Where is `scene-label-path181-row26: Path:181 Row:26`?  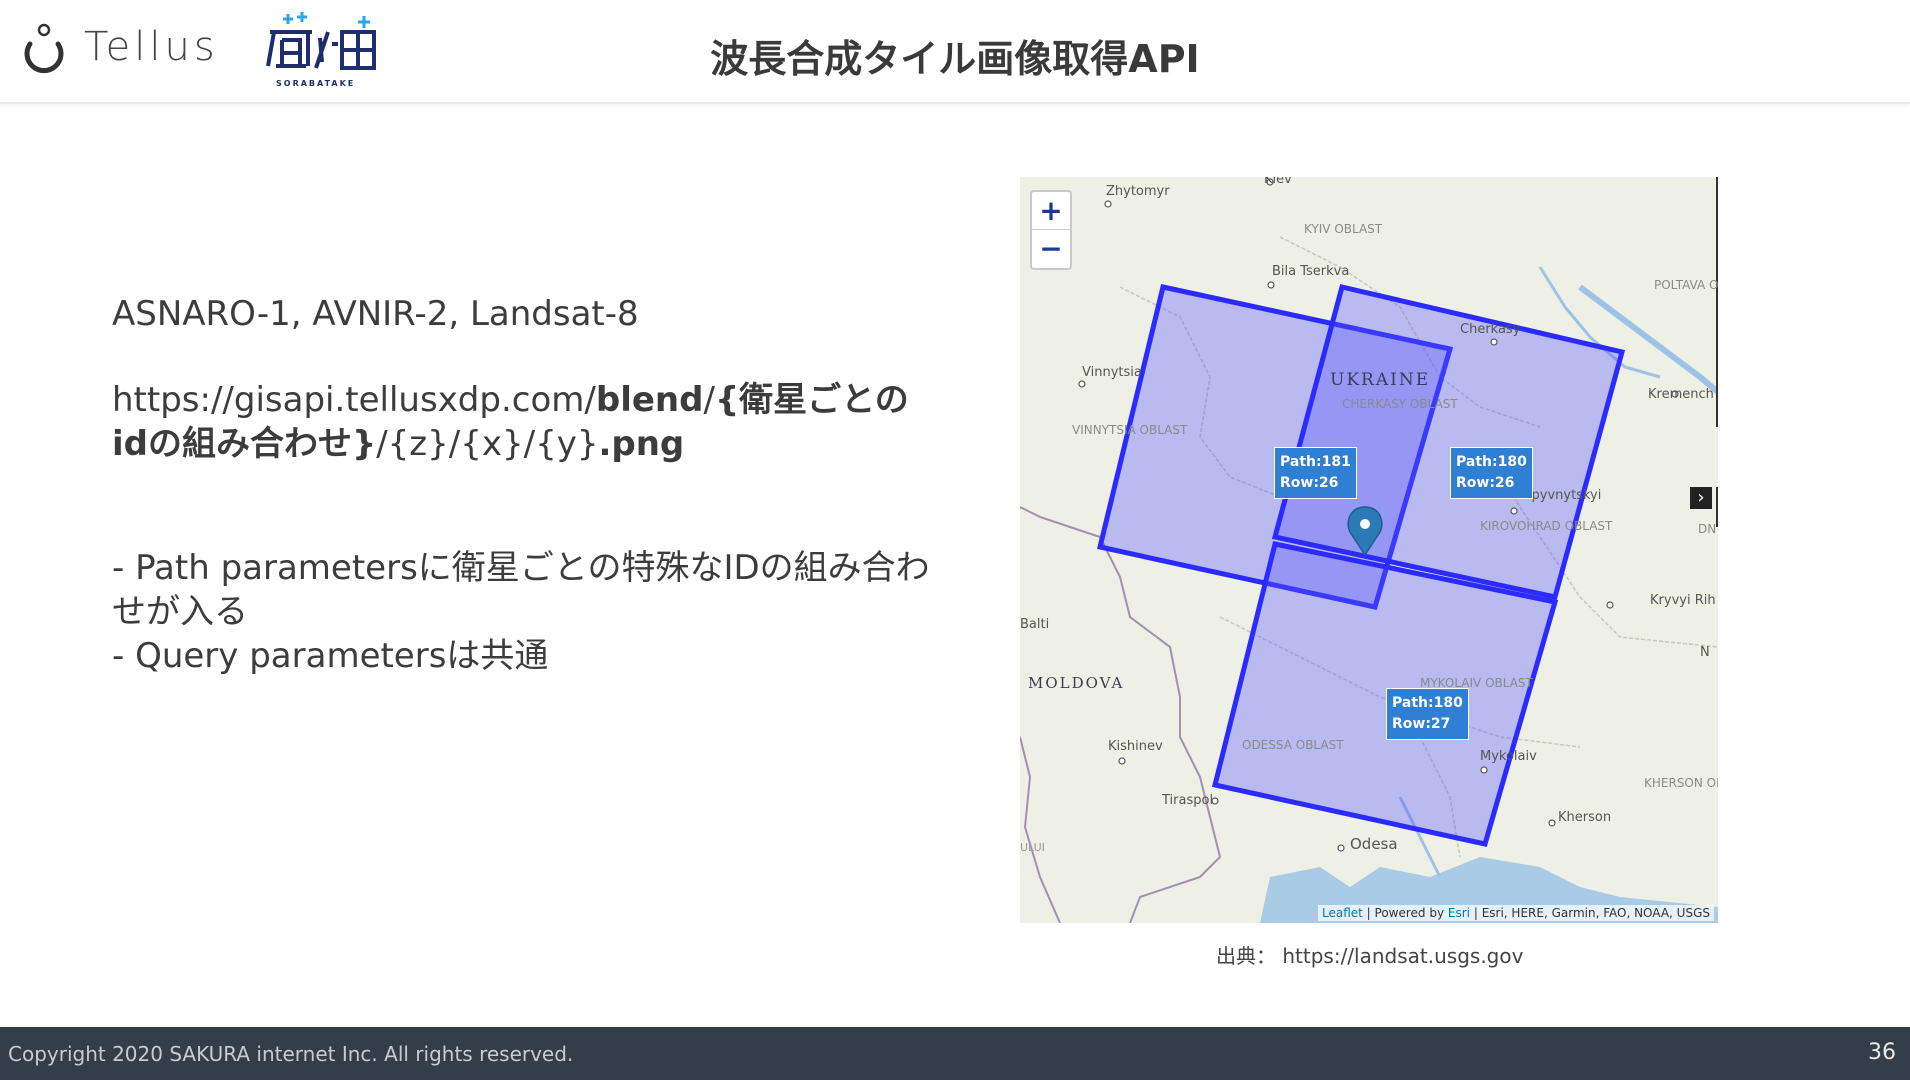
scene-label-path181-row26: Path:181 Row:26 is located at coordinates (1315, 473).